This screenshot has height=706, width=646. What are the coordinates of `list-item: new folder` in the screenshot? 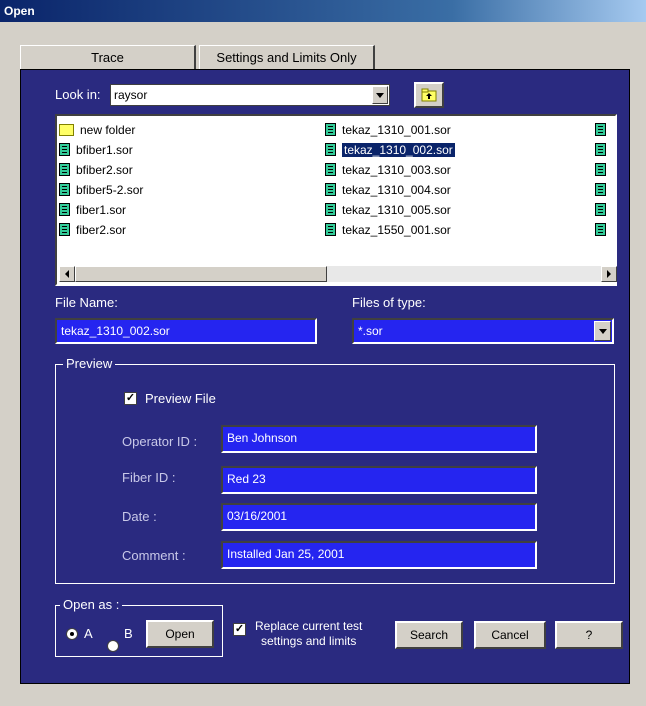 It's located at (97, 129).